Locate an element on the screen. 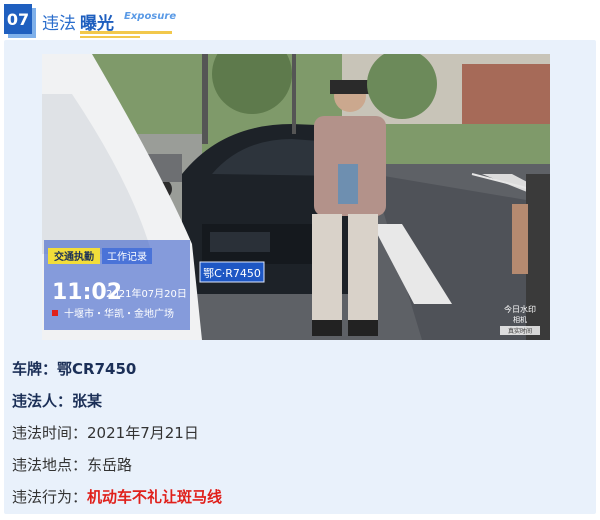 The width and height of the screenshot is (600, 520). place-value: 东岳路 is located at coordinates (110, 465).